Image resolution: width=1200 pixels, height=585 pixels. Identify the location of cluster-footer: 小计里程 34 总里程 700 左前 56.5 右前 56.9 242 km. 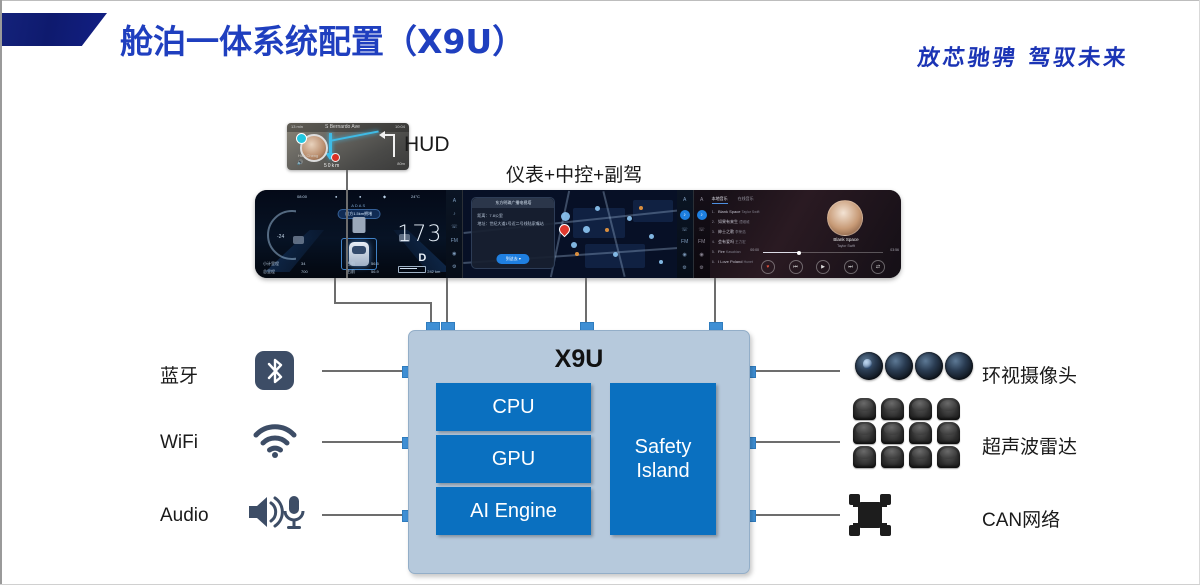
(358, 268).